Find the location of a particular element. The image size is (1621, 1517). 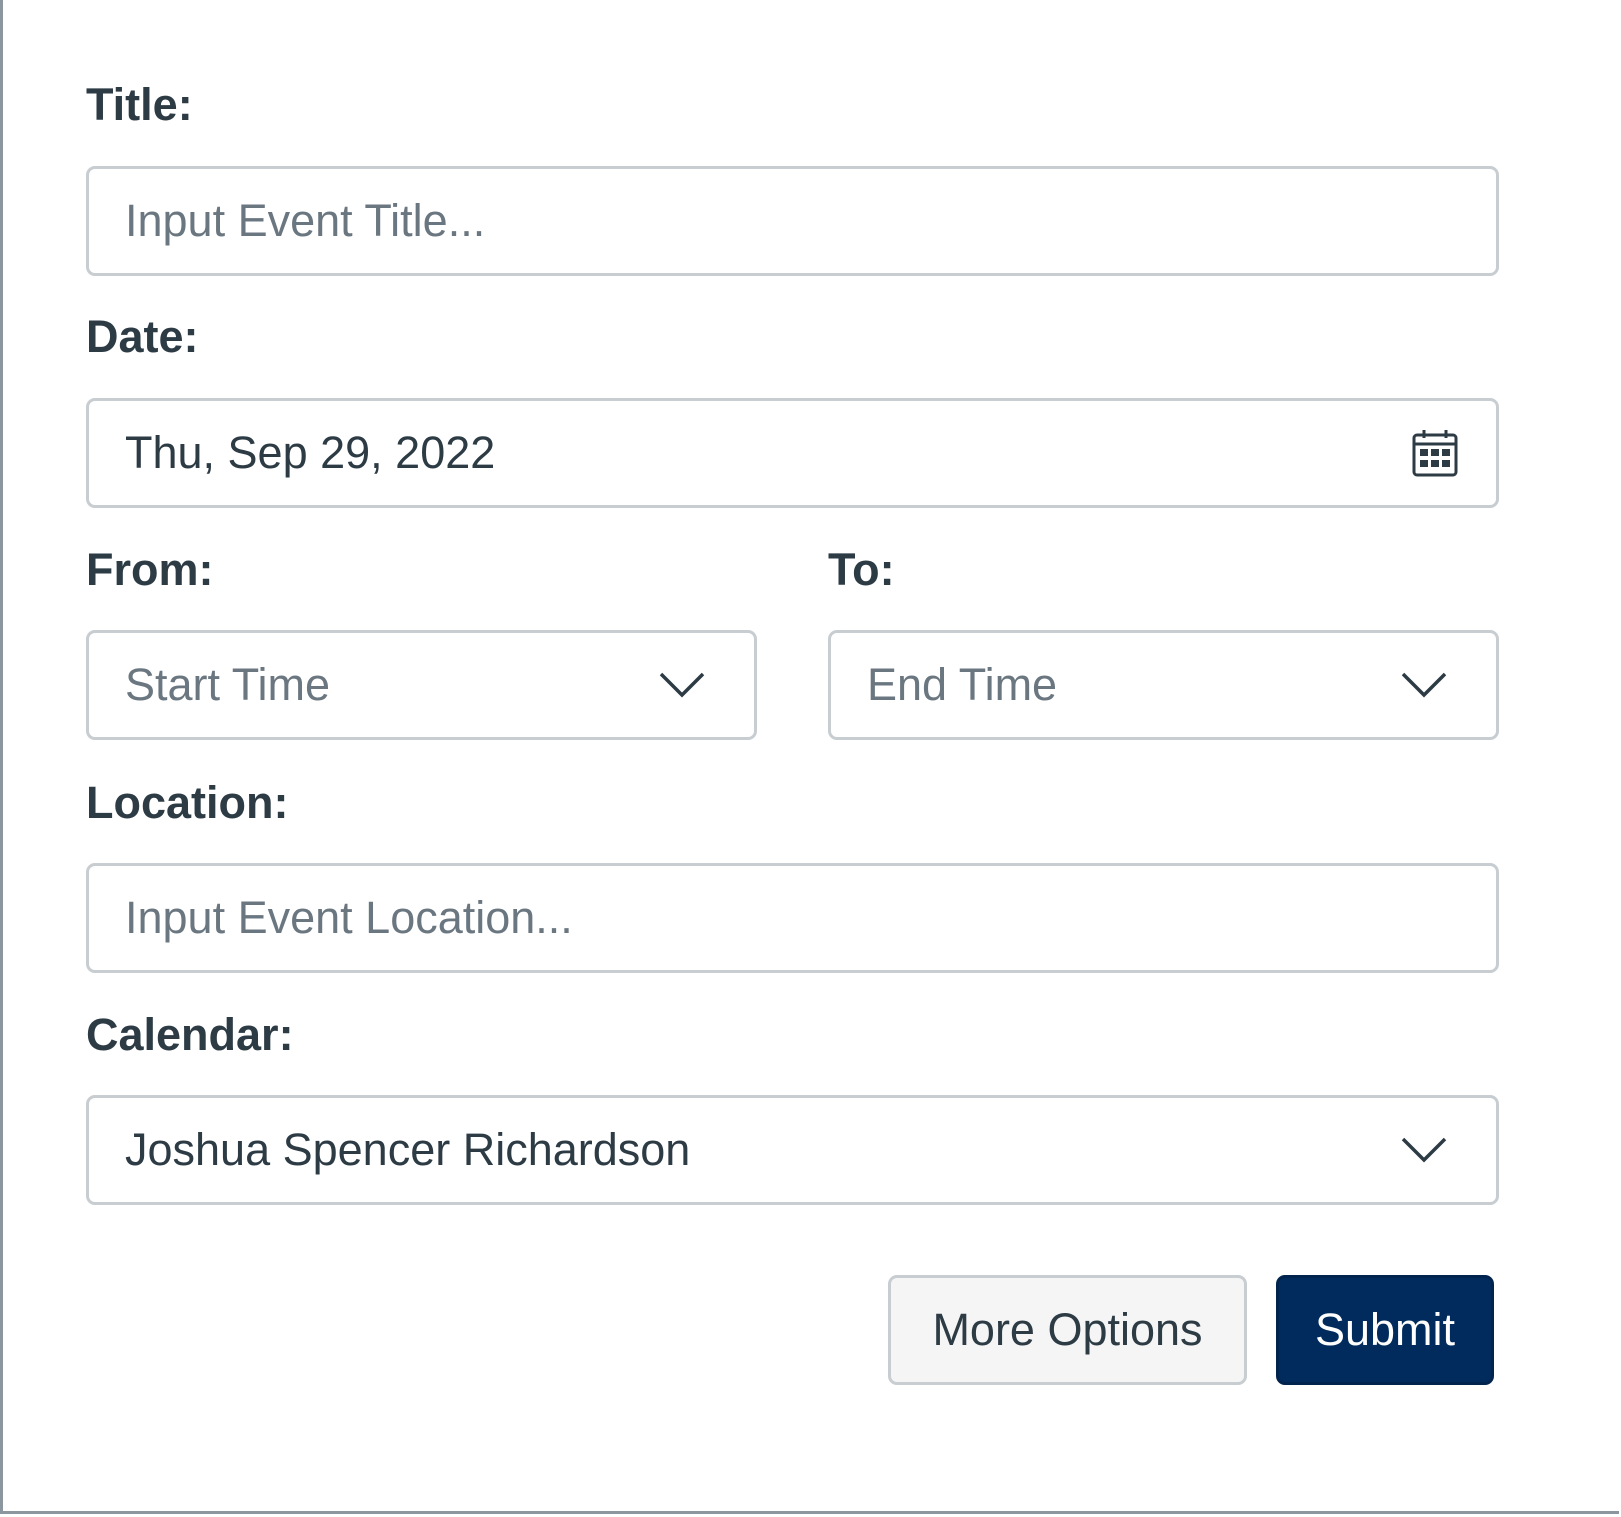

location-input is located at coordinates (792, 918).